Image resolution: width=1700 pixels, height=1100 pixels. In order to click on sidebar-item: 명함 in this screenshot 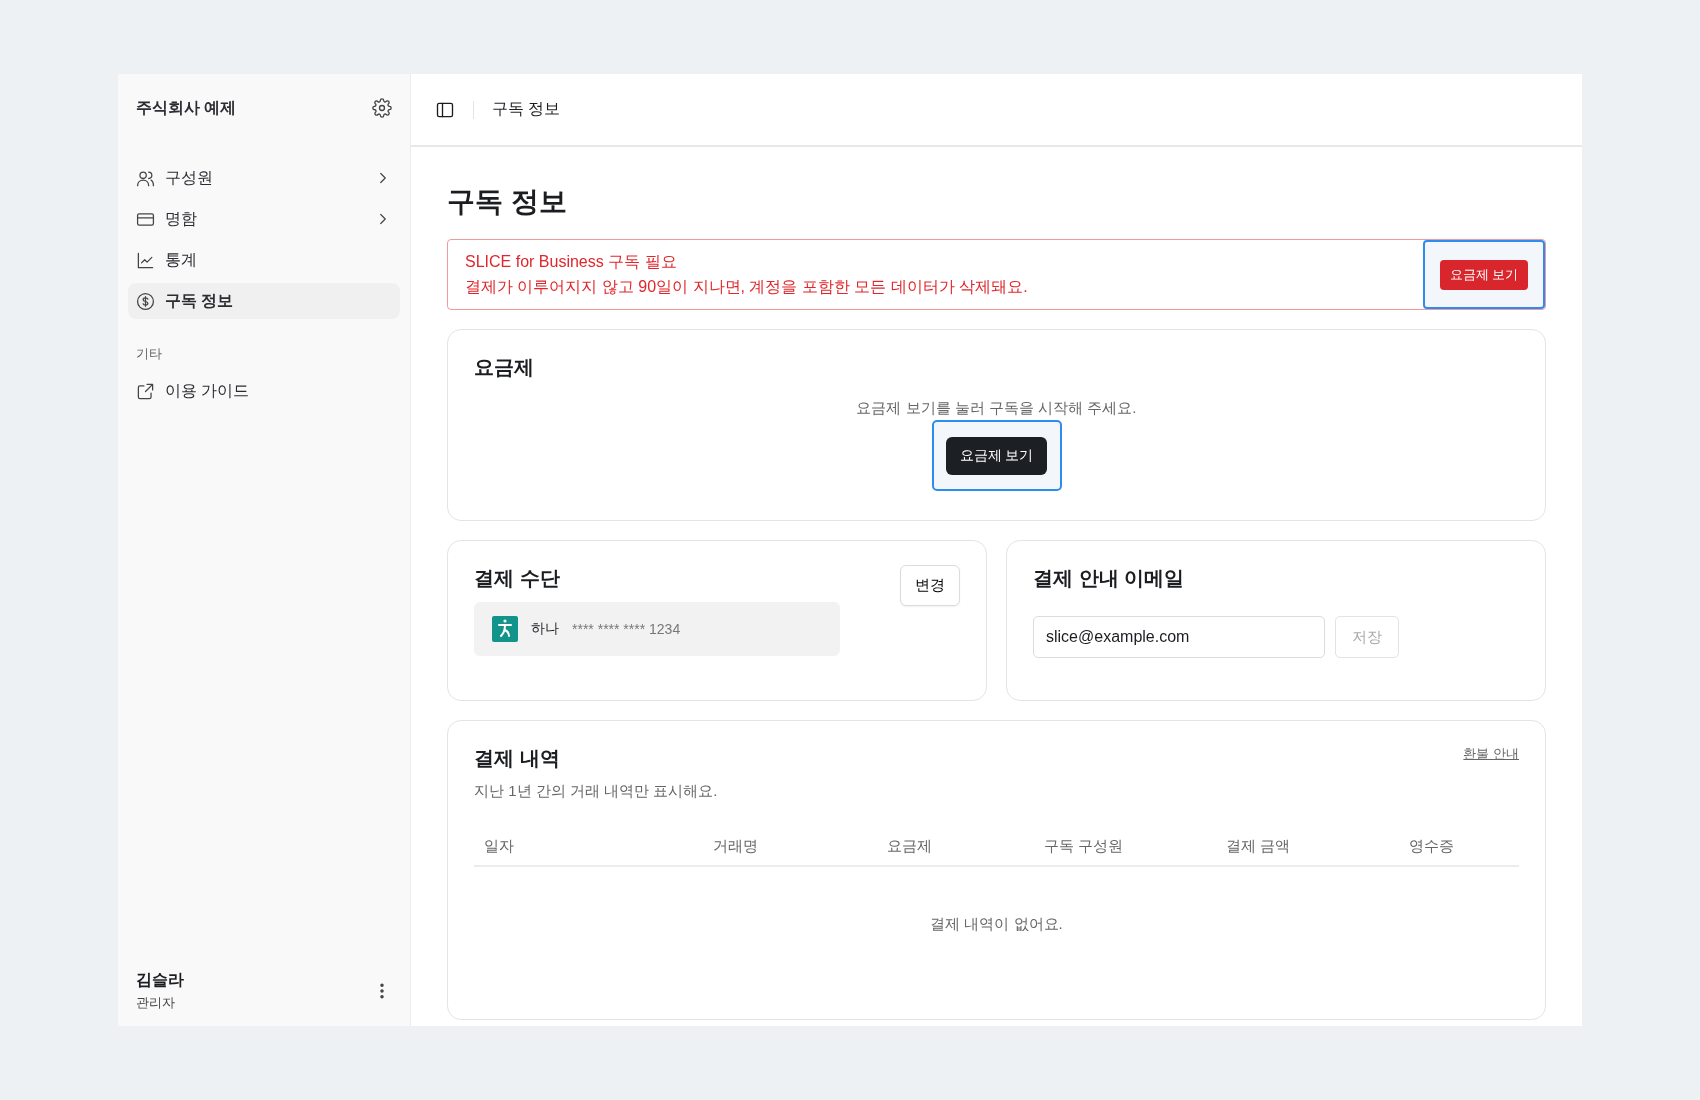, I will do `click(264, 219)`.